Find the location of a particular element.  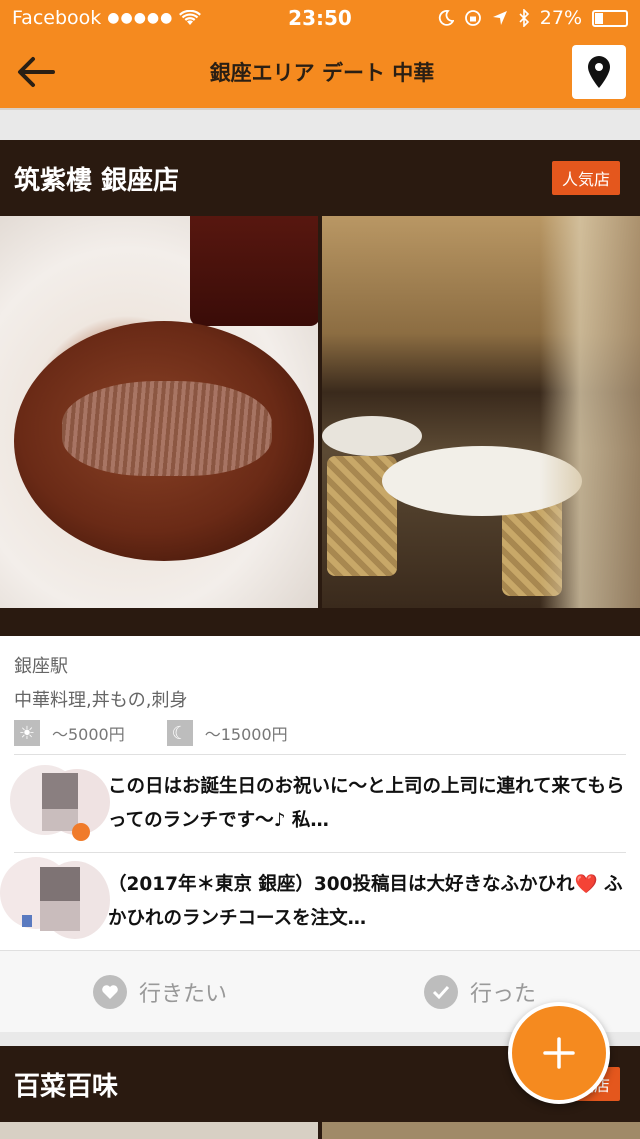

bluetooth-icon is located at coordinates (524, 18).